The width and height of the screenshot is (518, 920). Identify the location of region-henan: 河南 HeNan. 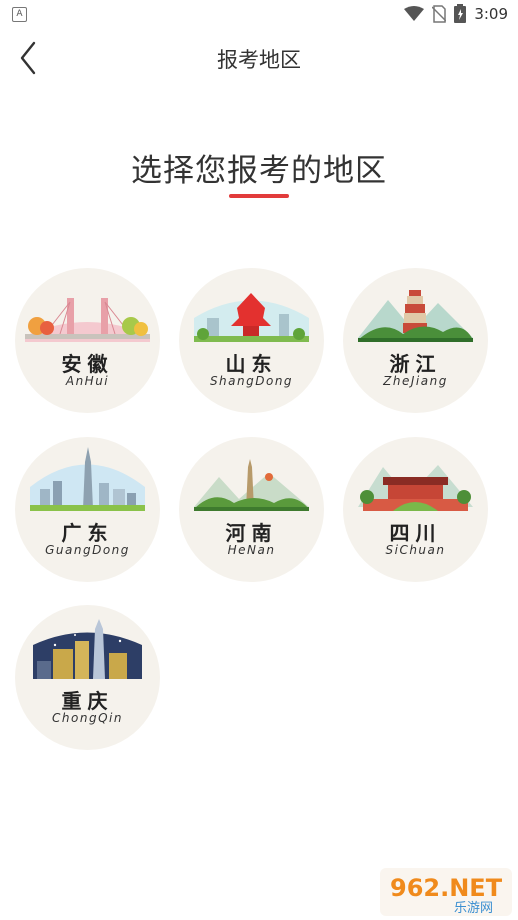
(251, 509).